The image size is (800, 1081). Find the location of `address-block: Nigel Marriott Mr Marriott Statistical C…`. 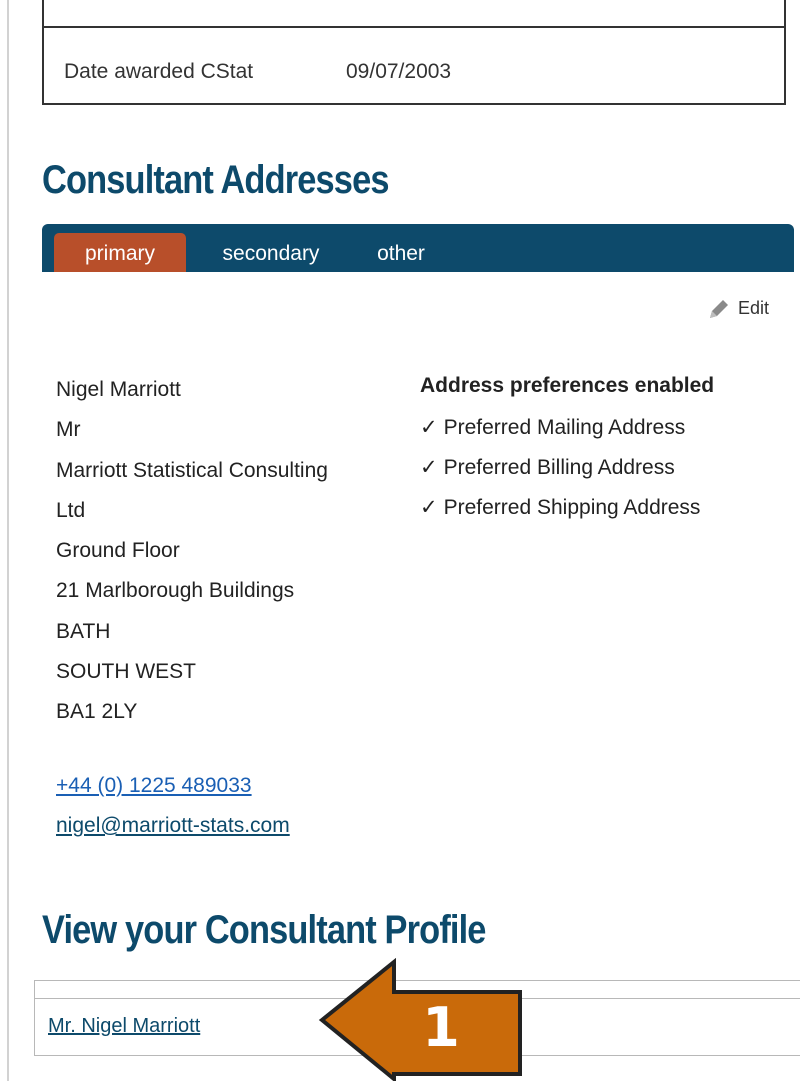

address-block: Nigel Marriott Mr Marriott Statistical C… is located at coordinates (192, 551).